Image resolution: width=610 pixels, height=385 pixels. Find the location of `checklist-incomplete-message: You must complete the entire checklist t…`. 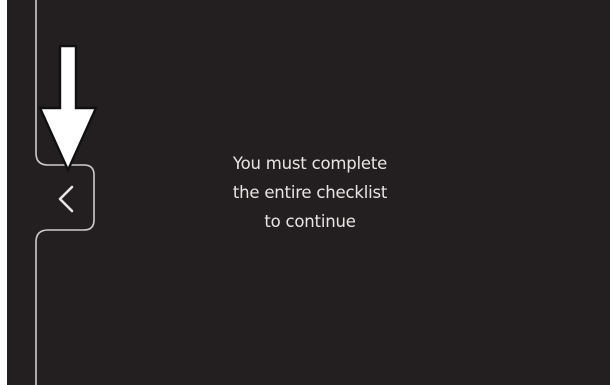

checklist-incomplete-message: You must complete the entire checklist t… is located at coordinates (310, 192).